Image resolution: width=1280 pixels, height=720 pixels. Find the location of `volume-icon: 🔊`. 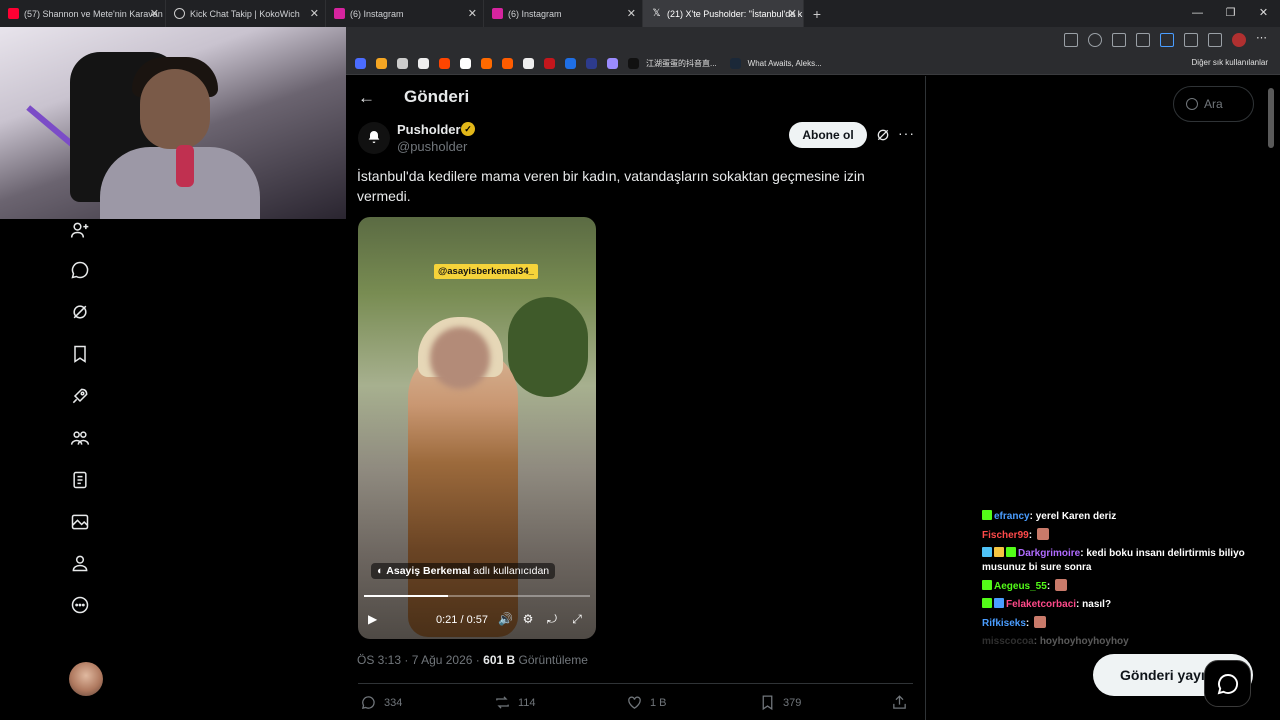

volume-icon: 🔊 is located at coordinates (505, 619).